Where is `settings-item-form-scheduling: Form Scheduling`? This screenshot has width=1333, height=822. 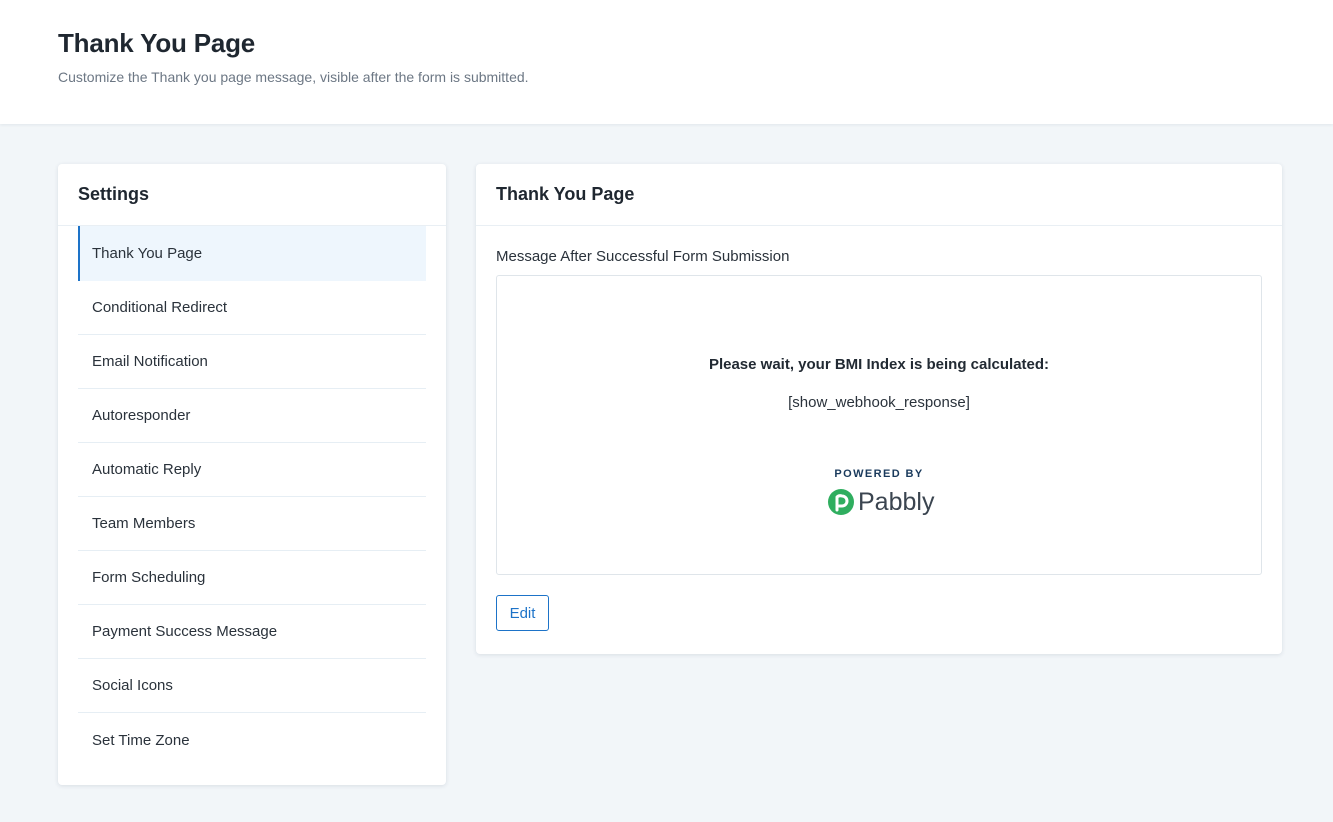
settings-item-form-scheduling: Form Scheduling is located at coordinates (252, 578).